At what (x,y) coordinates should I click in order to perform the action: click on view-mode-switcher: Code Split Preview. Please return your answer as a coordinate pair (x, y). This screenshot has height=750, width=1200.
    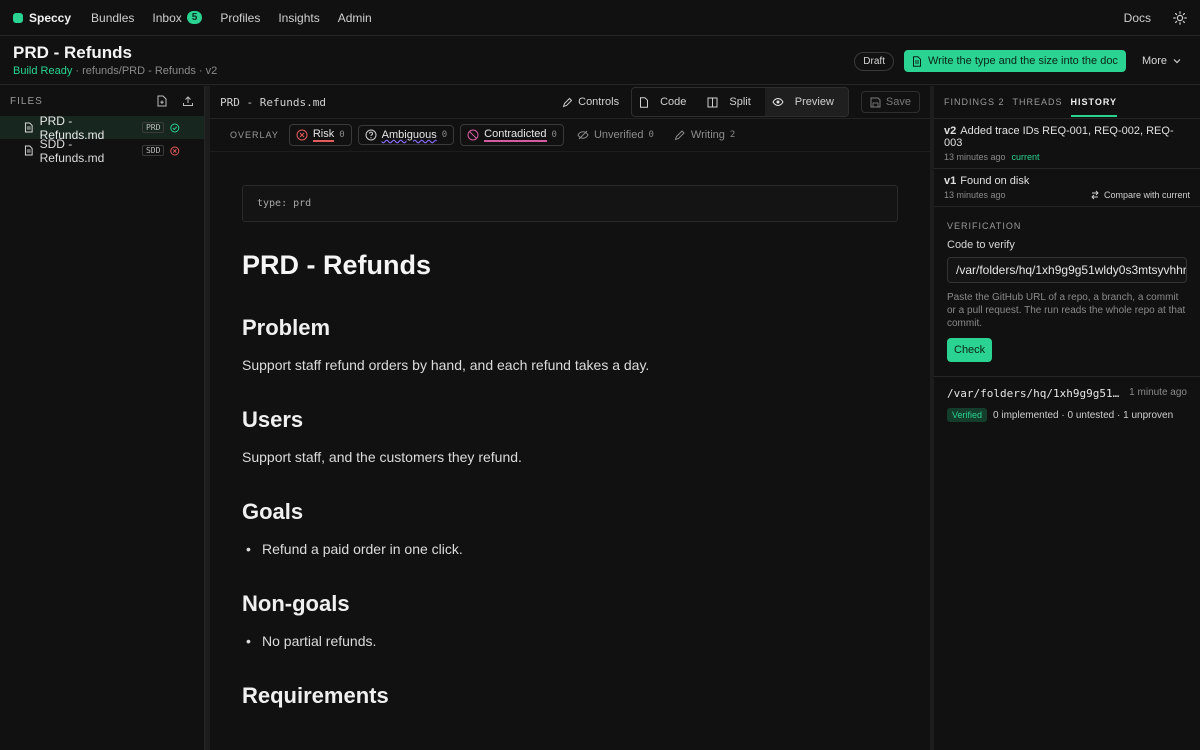
    Looking at the image, I should click on (740, 102).